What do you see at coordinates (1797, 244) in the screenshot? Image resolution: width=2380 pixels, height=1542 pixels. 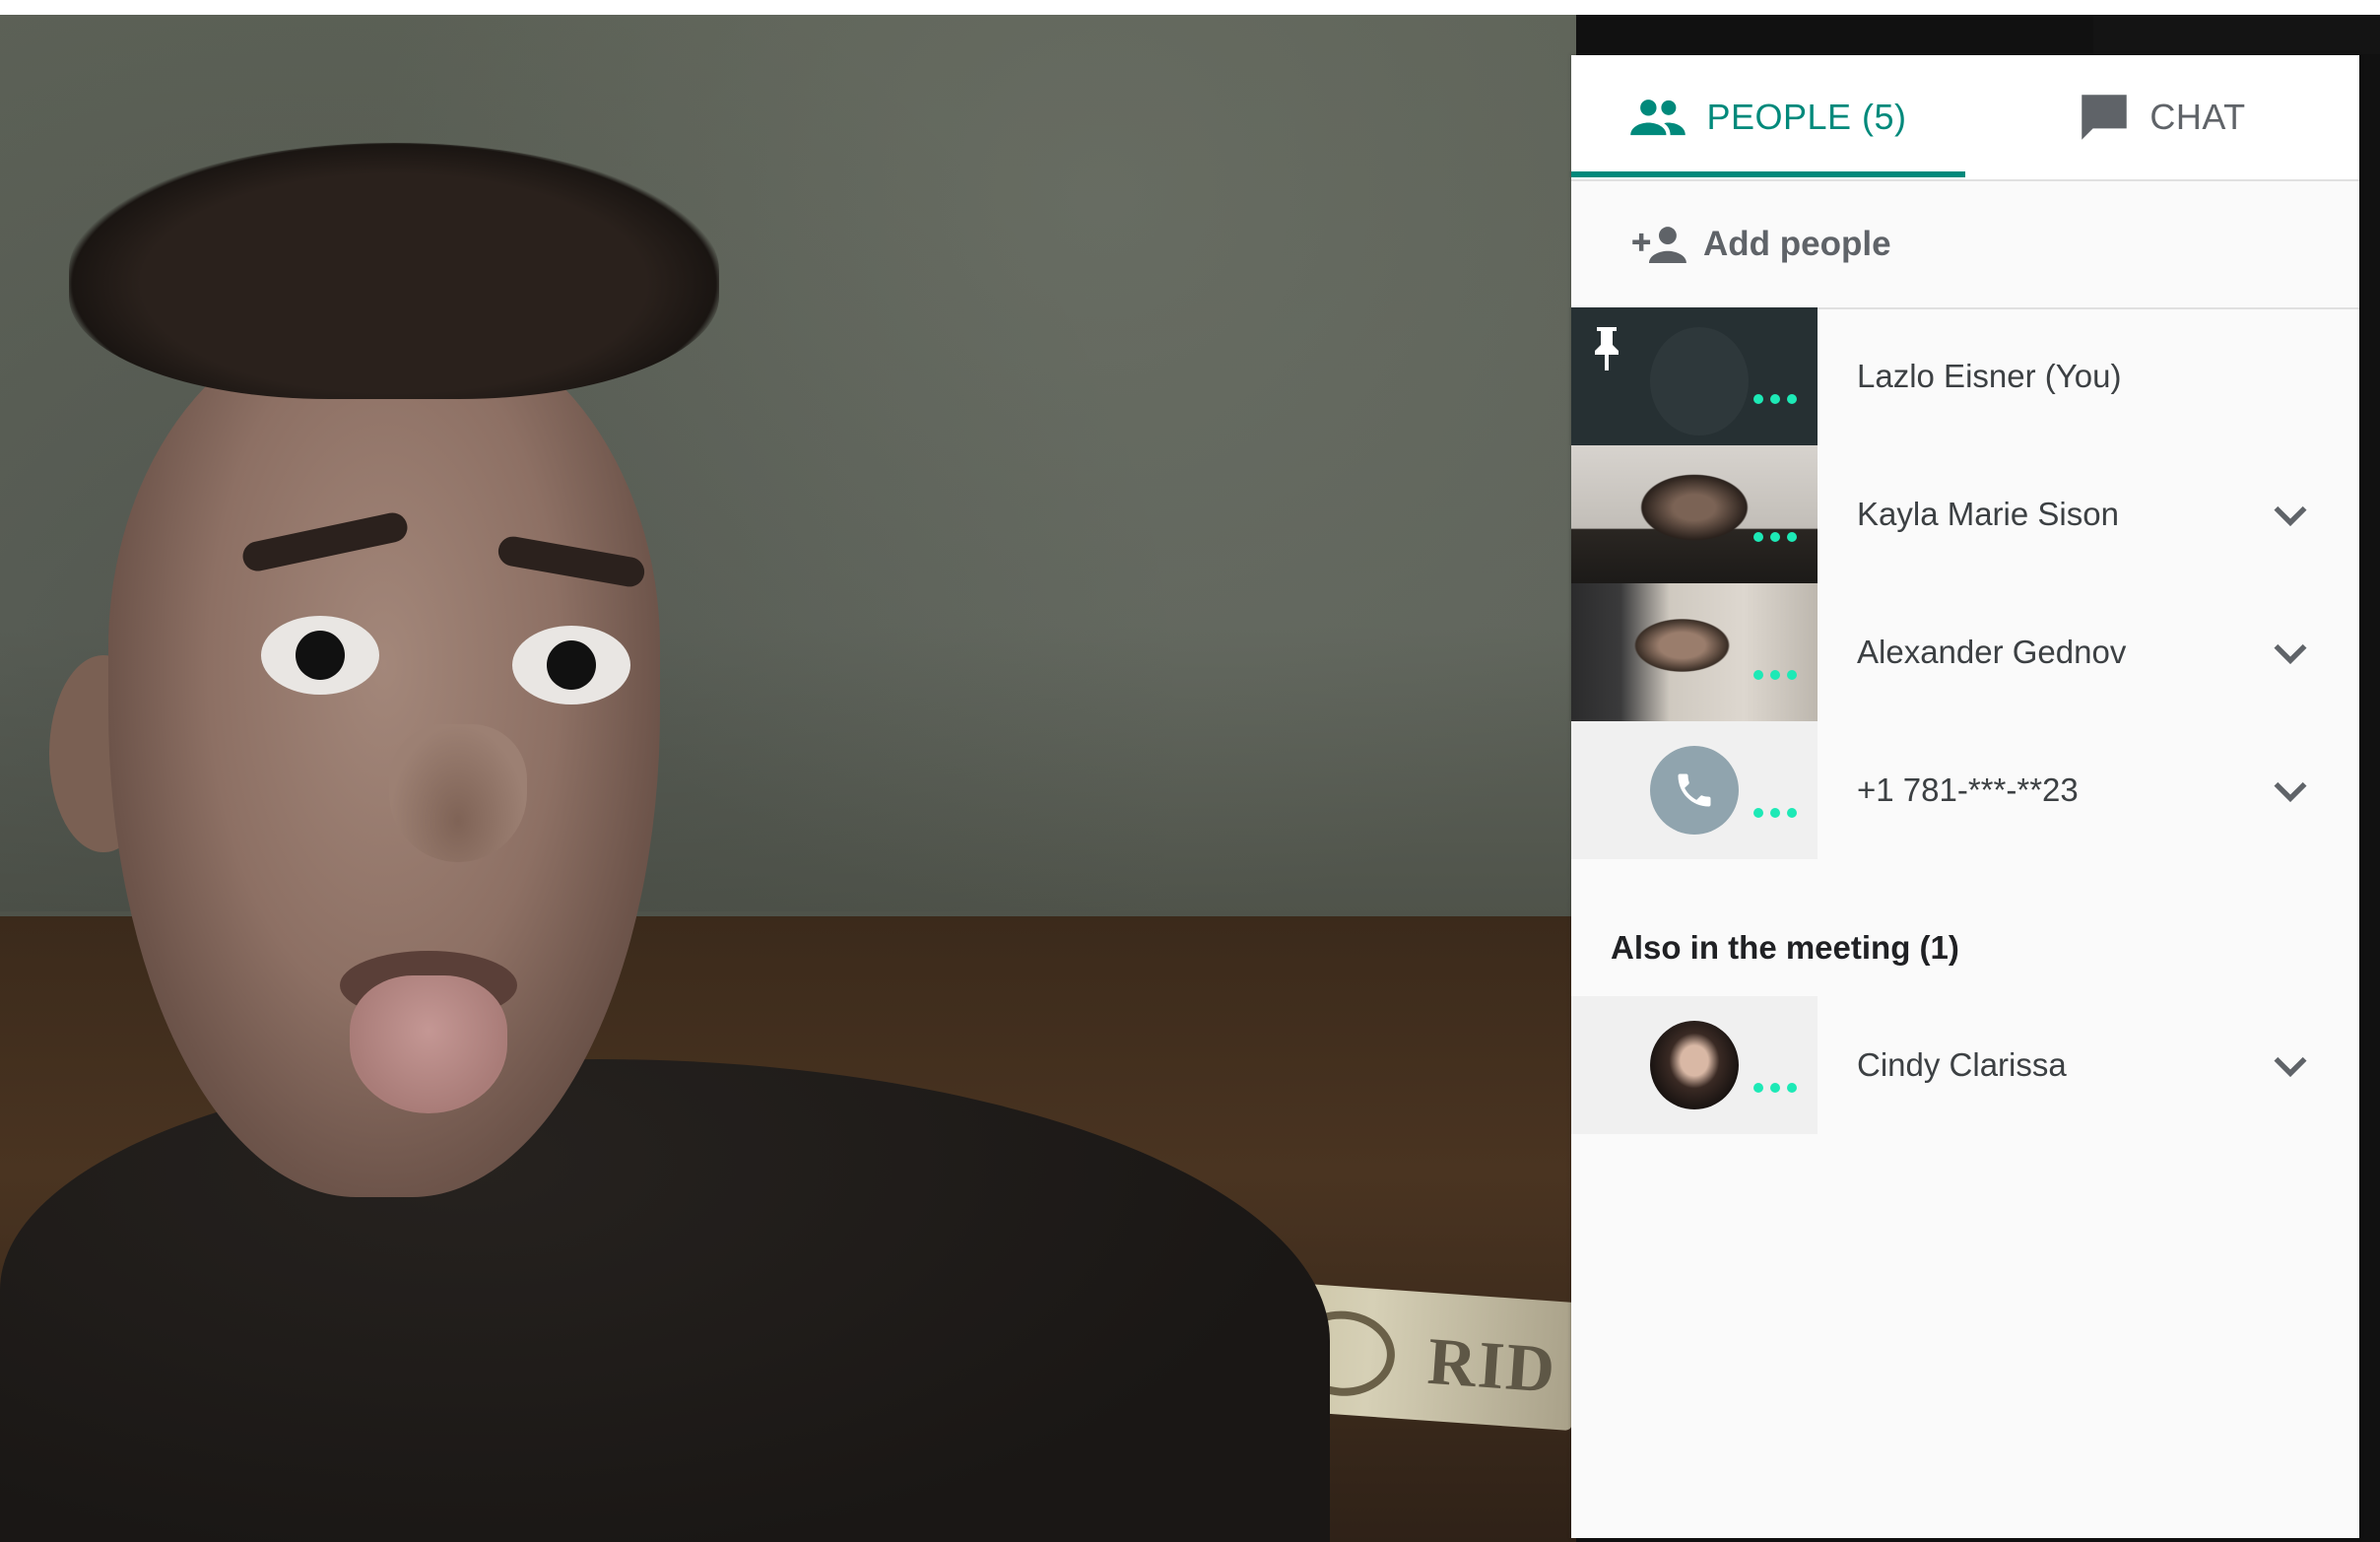 I see `add-people-label: Add people` at bounding box center [1797, 244].